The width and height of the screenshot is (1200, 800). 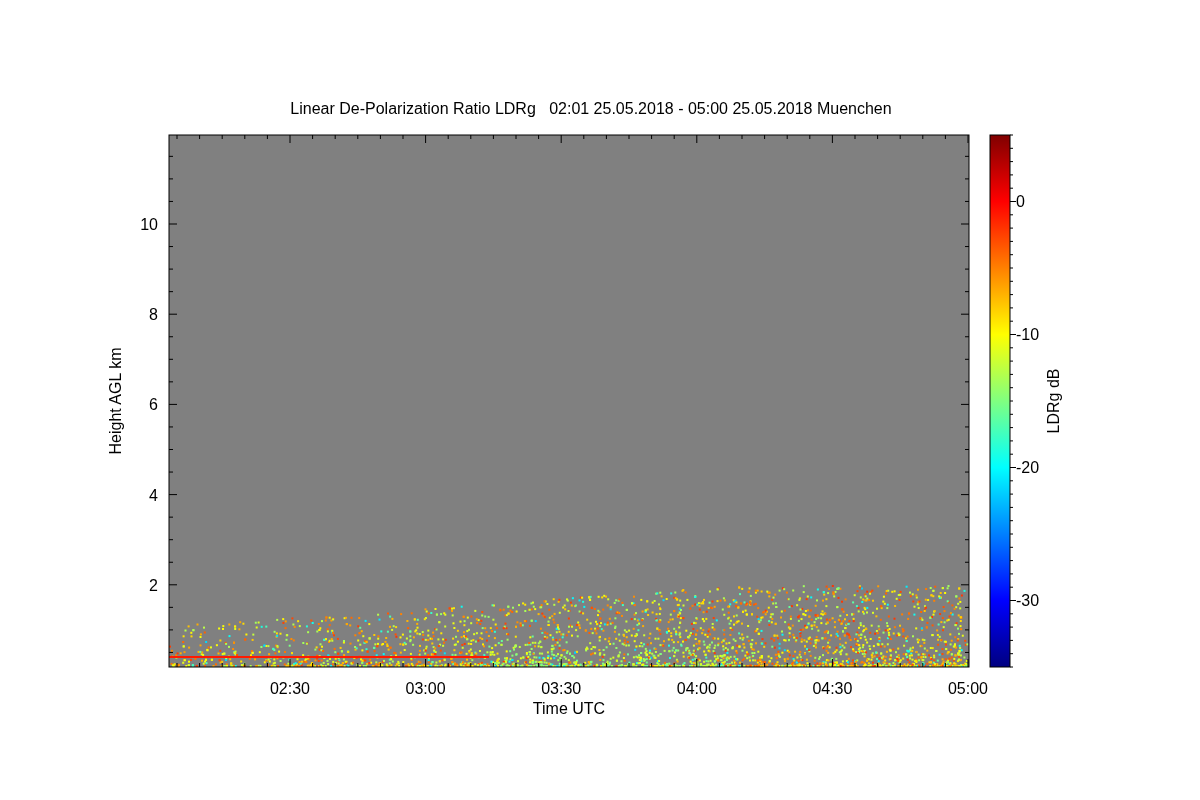 I want to click on y-axis-label: Height AGL km, so click(x=115, y=401).